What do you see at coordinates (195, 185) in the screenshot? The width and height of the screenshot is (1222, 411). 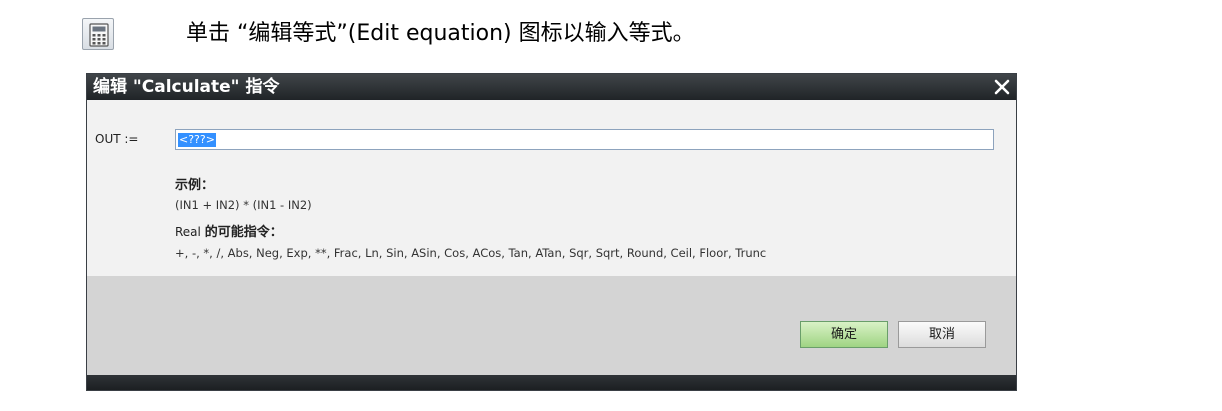 I see `example-heading: 示例：` at bounding box center [195, 185].